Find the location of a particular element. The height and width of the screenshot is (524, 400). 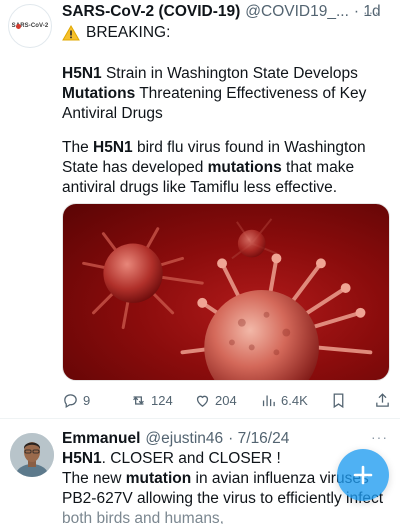

repost-button: 124 is located at coordinates (151, 400).